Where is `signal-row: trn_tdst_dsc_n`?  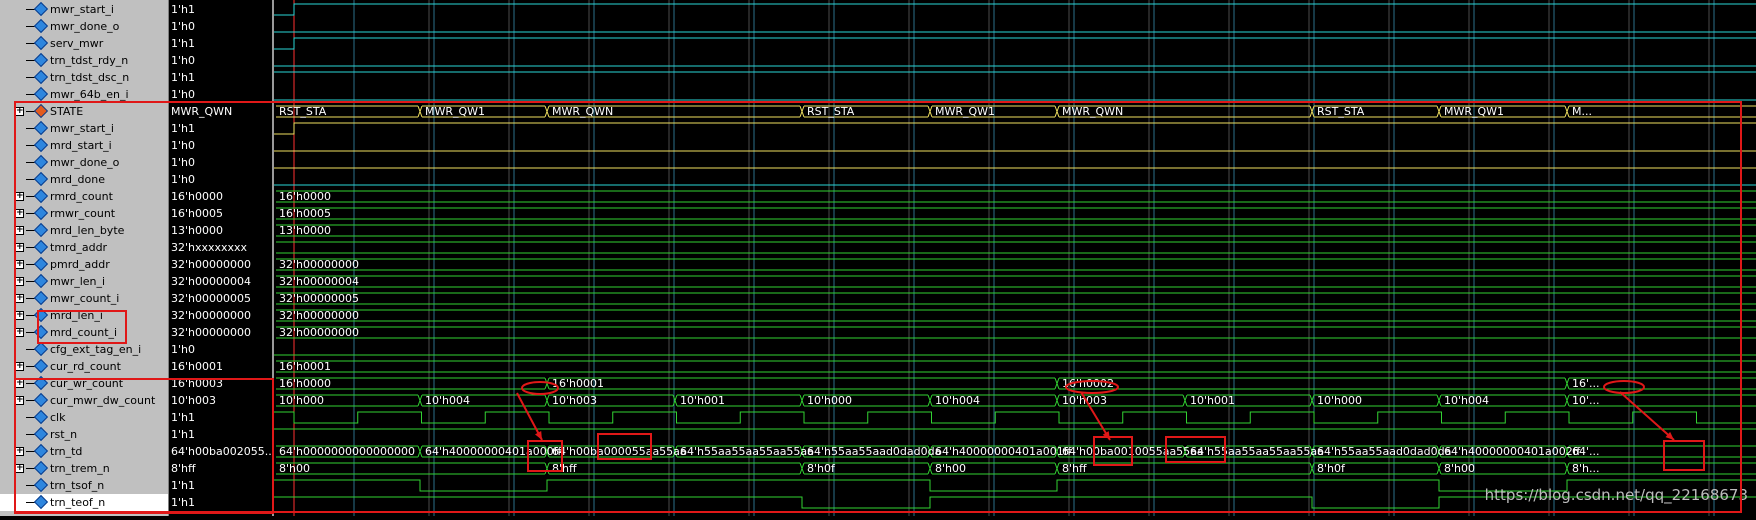
signal-row: trn_tdst_dsc_n is located at coordinates (84, 77).